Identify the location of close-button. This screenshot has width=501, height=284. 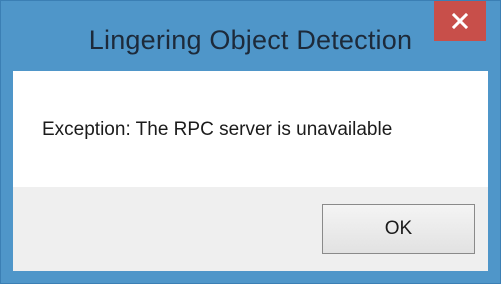
(460, 21).